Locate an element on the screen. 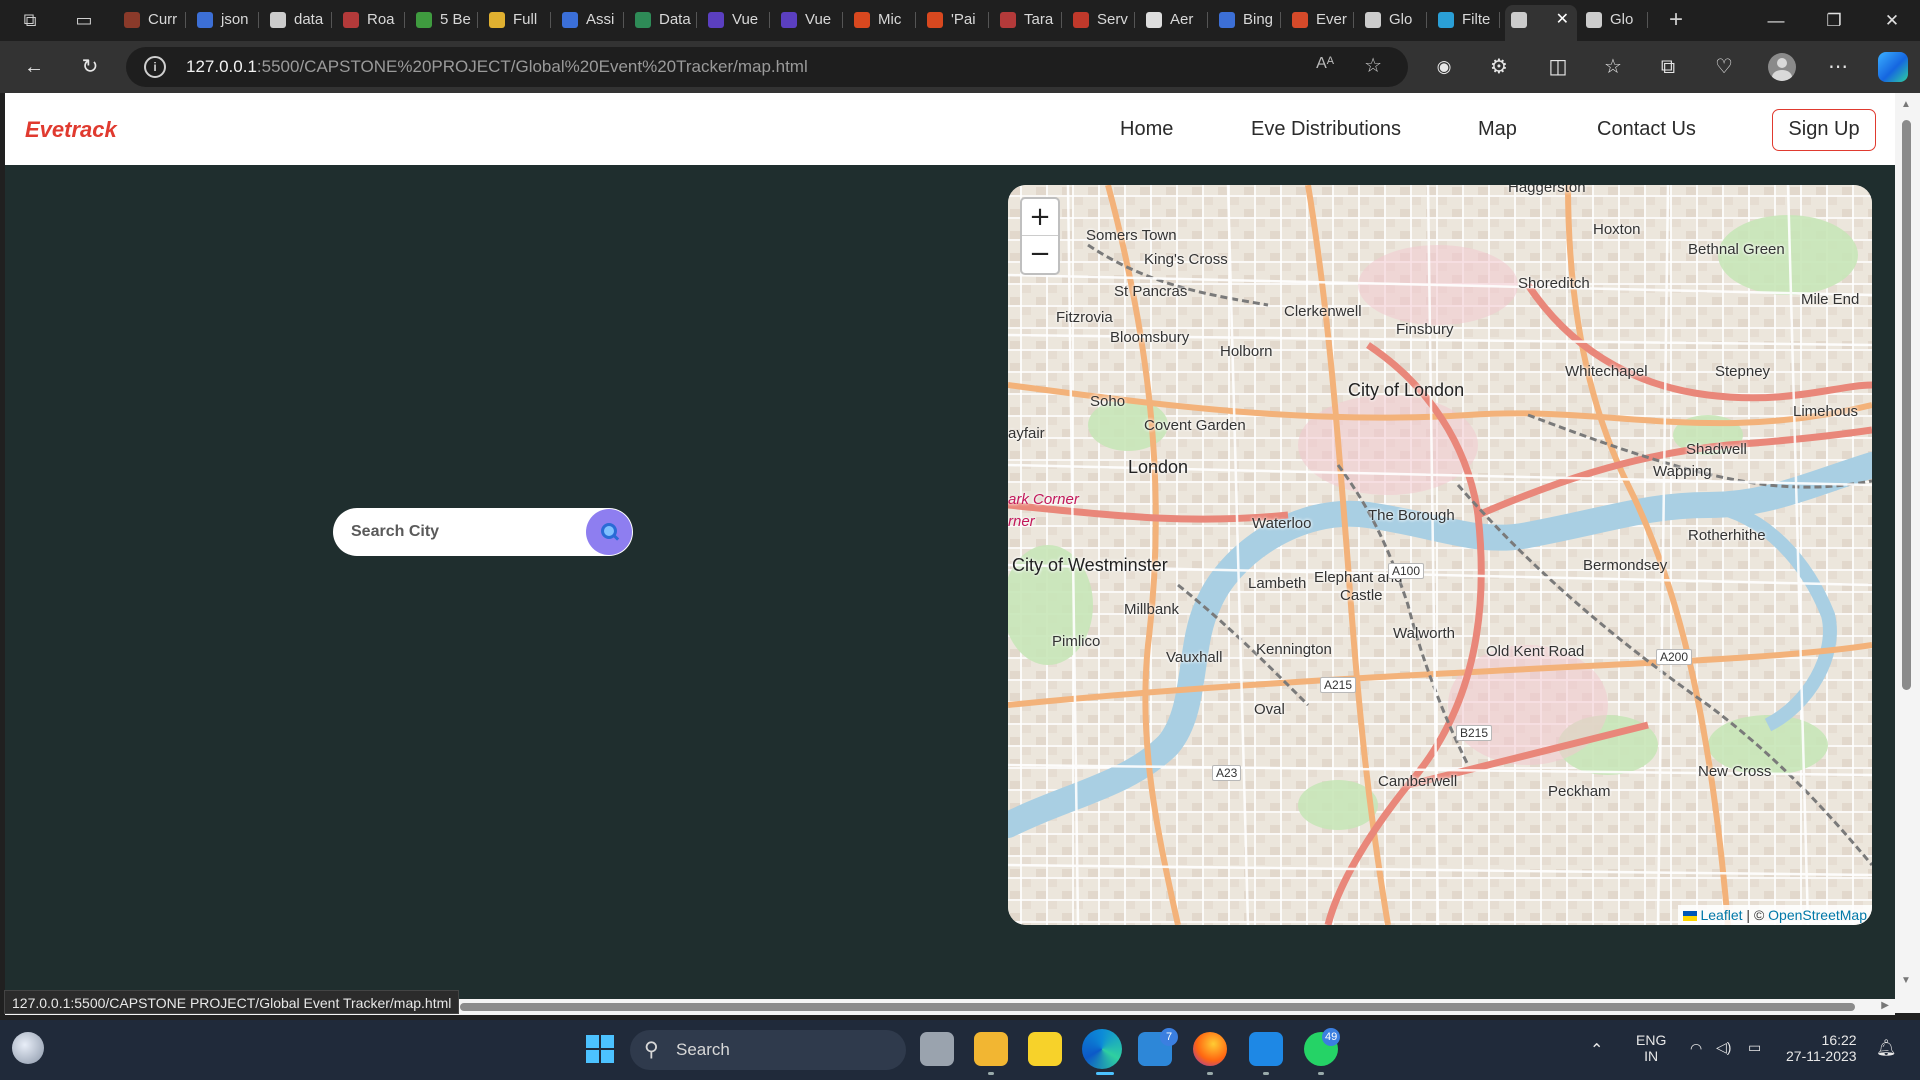 The height and width of the screenshot is (1080, 1920). ukraine-flag-icon is located at coordinates (1690, 916).